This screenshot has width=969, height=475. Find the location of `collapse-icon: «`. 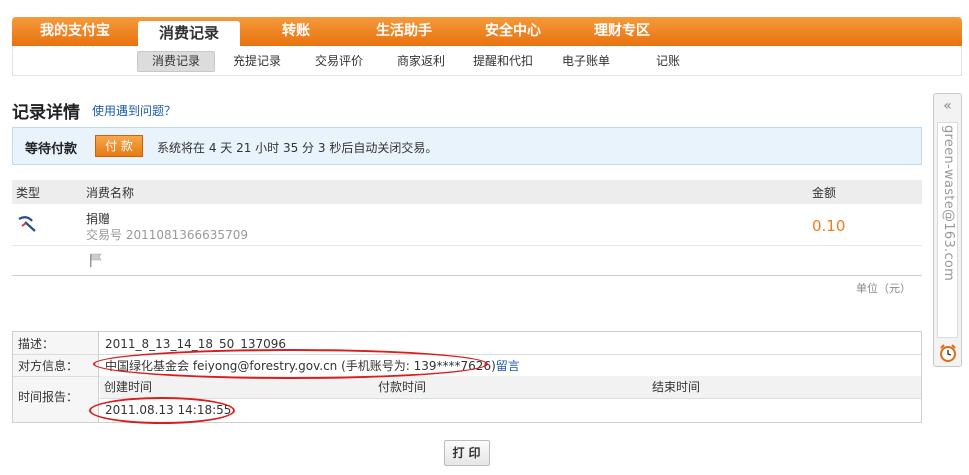

collapse-icon: « is located at coordinates (947, 107).